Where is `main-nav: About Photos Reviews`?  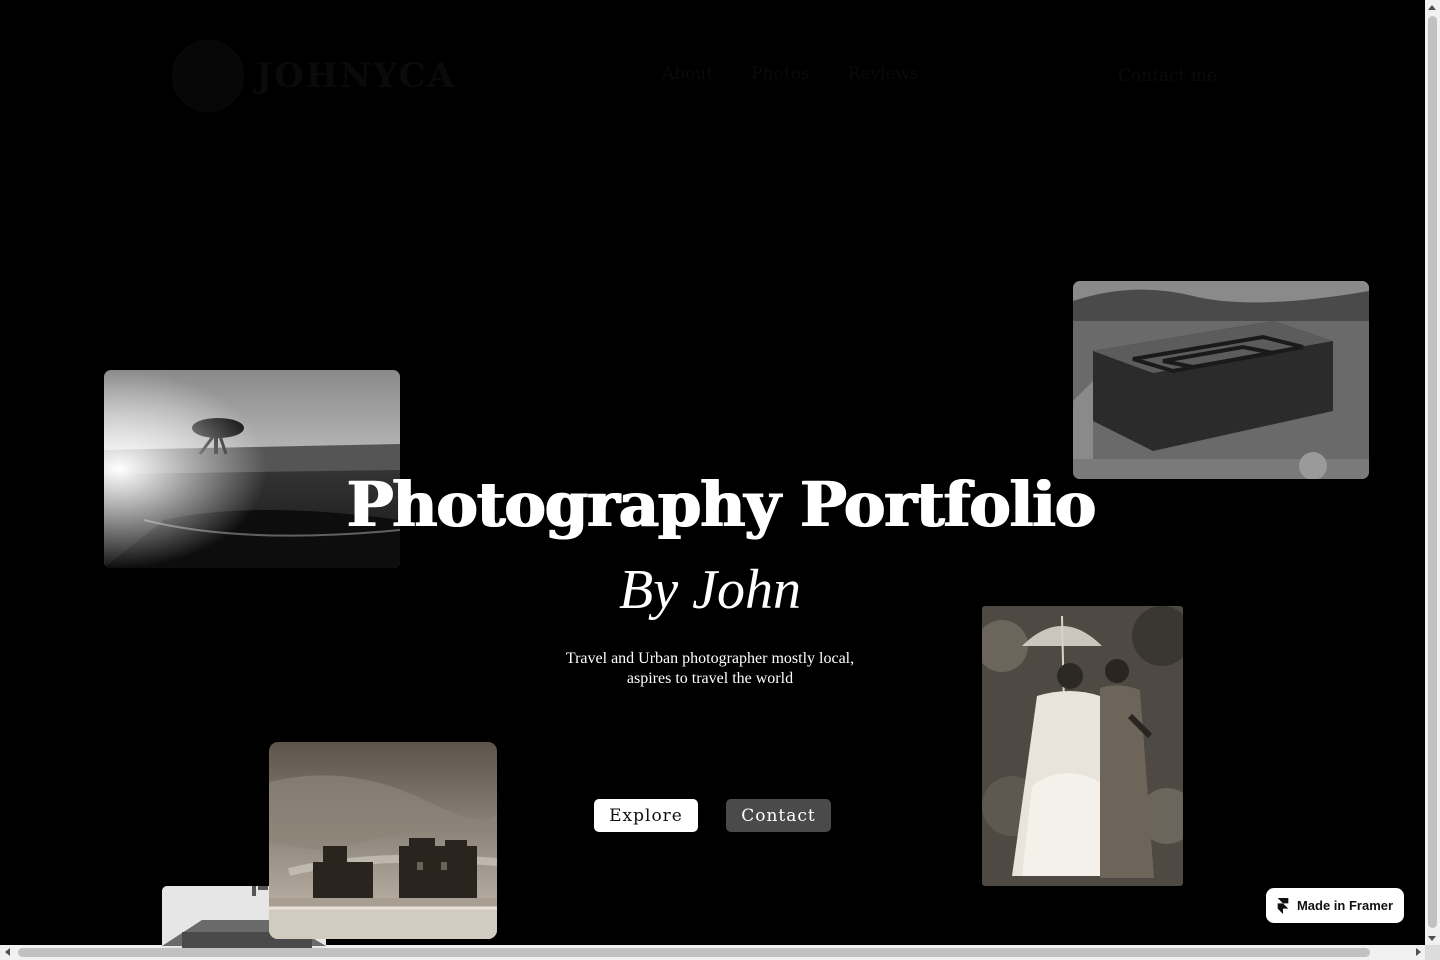 main-nav: About Photos Reviews is located at coordinates (790, 74).